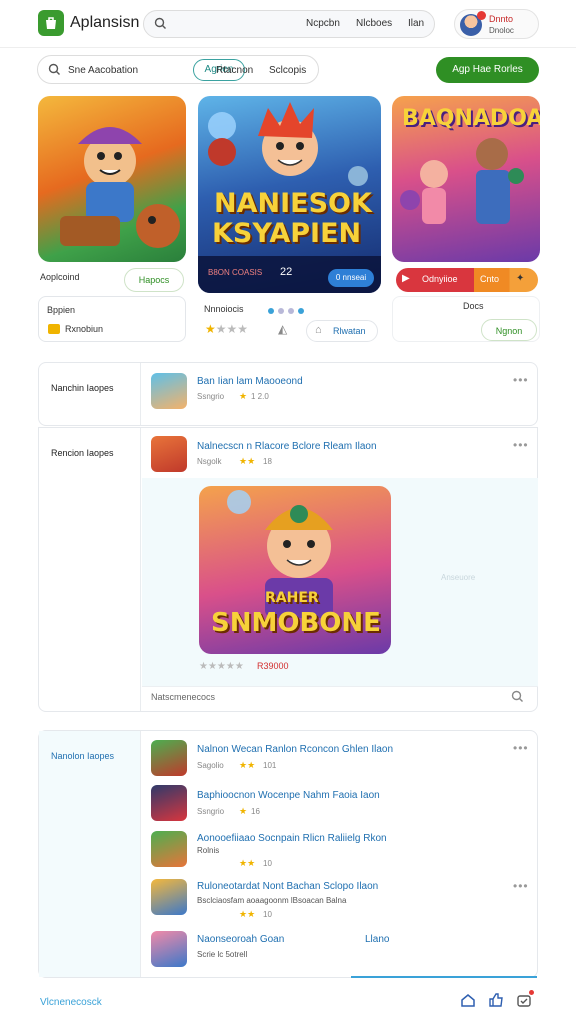 The height and width of the screenshot is (1024, 576). What do you see at coordinates (210, 765) in the screenshot?
I see `item-sub: Sagolio` at bounding box center [210, 765].